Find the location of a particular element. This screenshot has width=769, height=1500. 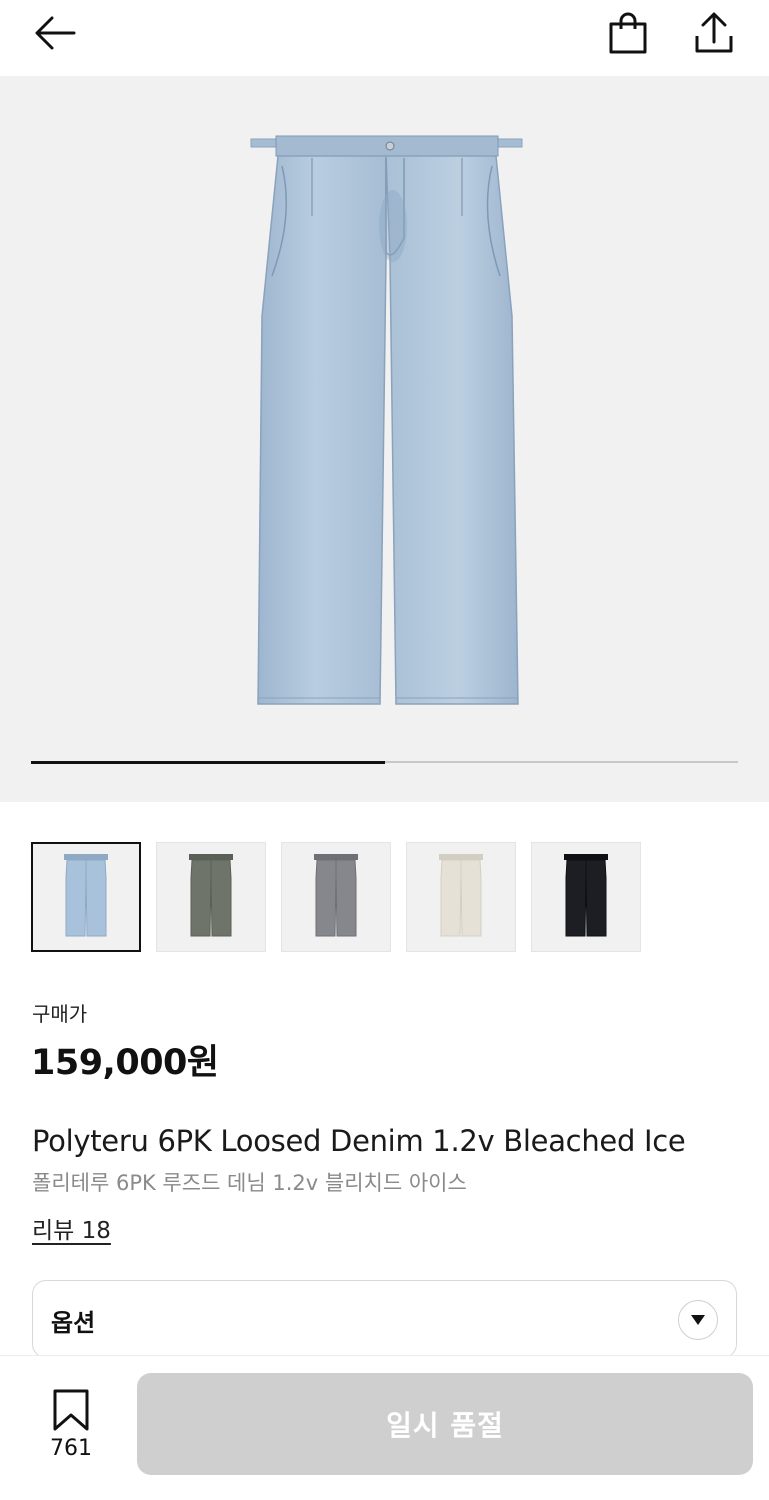

carousel-progress-fill is located at coordinates (208, 762).